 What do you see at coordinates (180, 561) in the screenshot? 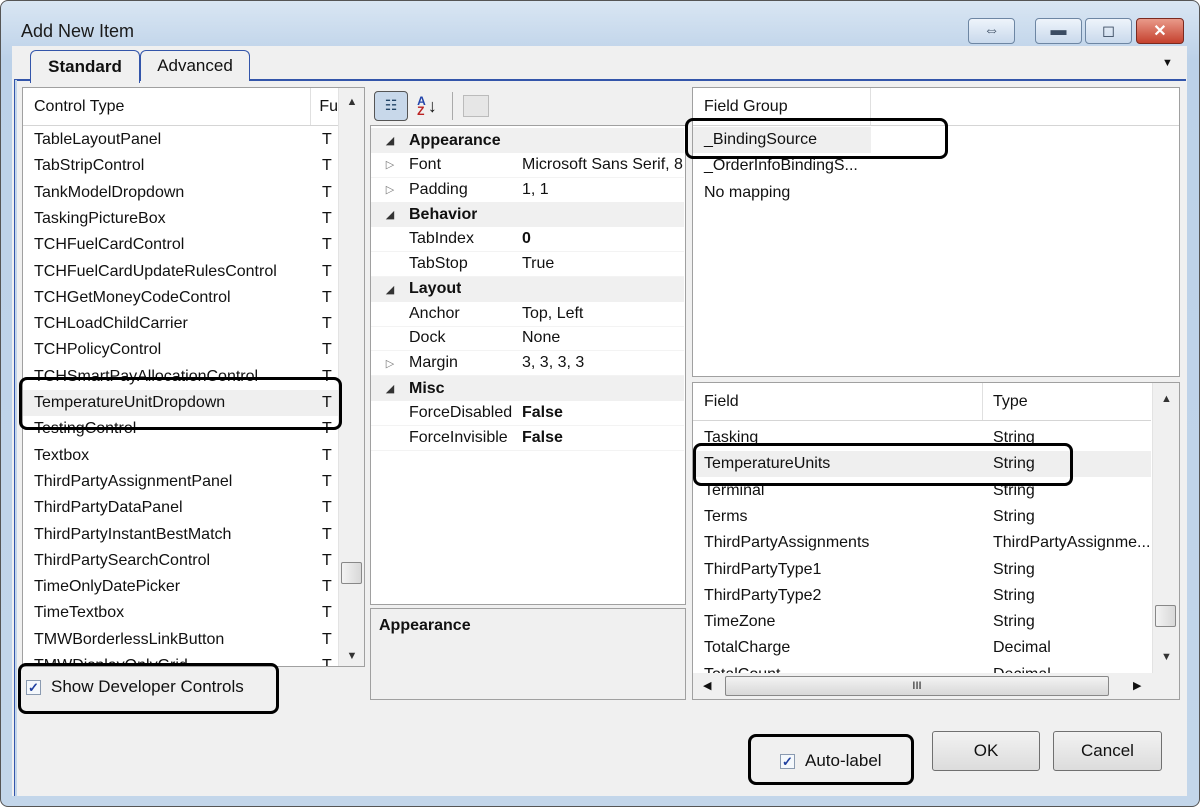
I see `list-item: ThirdPartySearchControl T` at bounding box center [180, 561].